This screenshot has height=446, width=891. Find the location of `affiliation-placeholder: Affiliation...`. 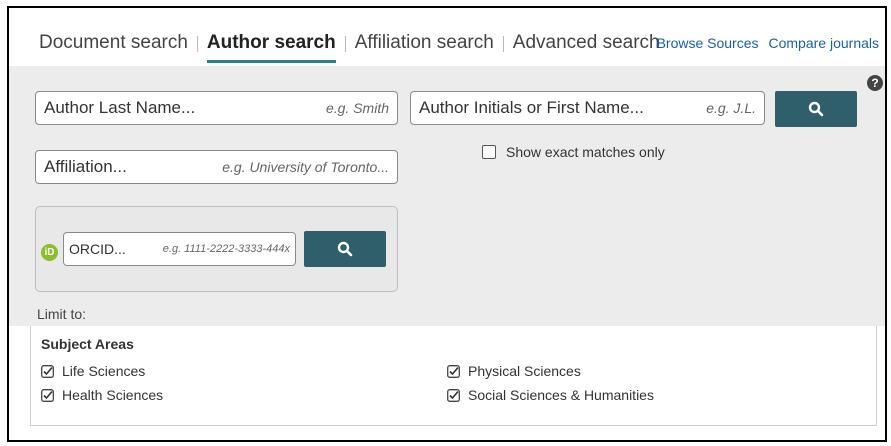

affiliation-placeholder: Affiliation... is located at coordinates (85, 166).